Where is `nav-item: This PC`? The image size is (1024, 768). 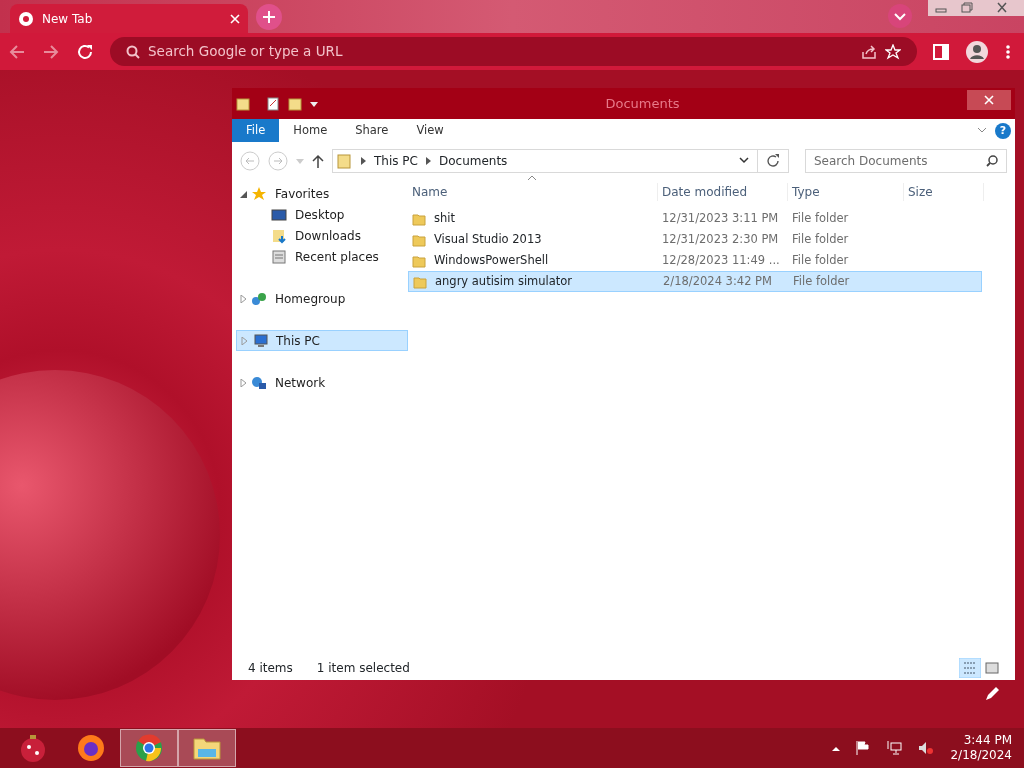 nav-item: This PC is located at coordinates (322, 340).